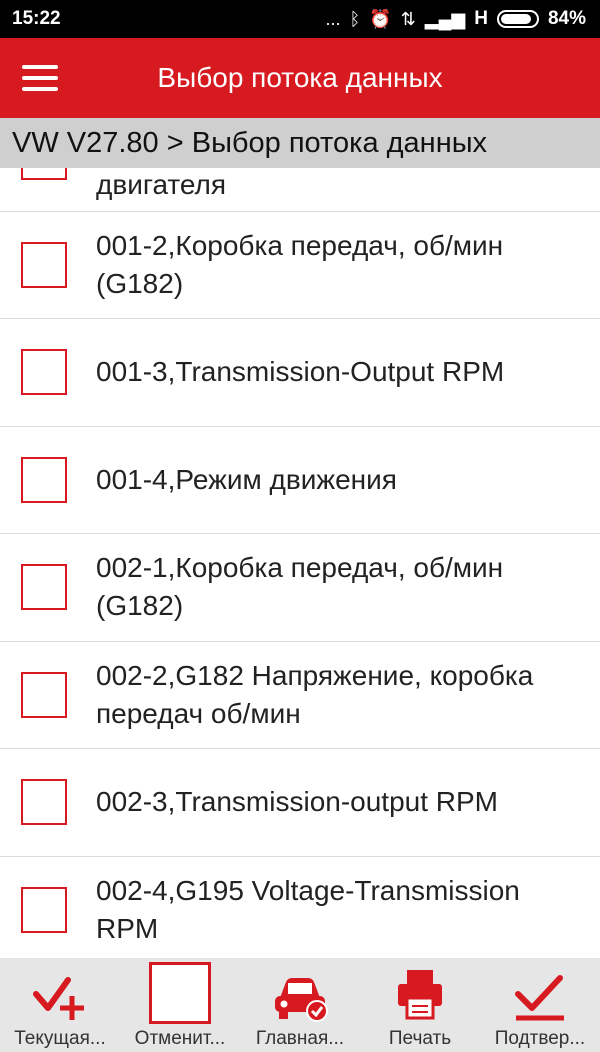 This screenshot has height=1052, width=600. Describe the element at coordinates (408, 18) in the screenshot. I see `vibrate-icon: ⇅` at that location.